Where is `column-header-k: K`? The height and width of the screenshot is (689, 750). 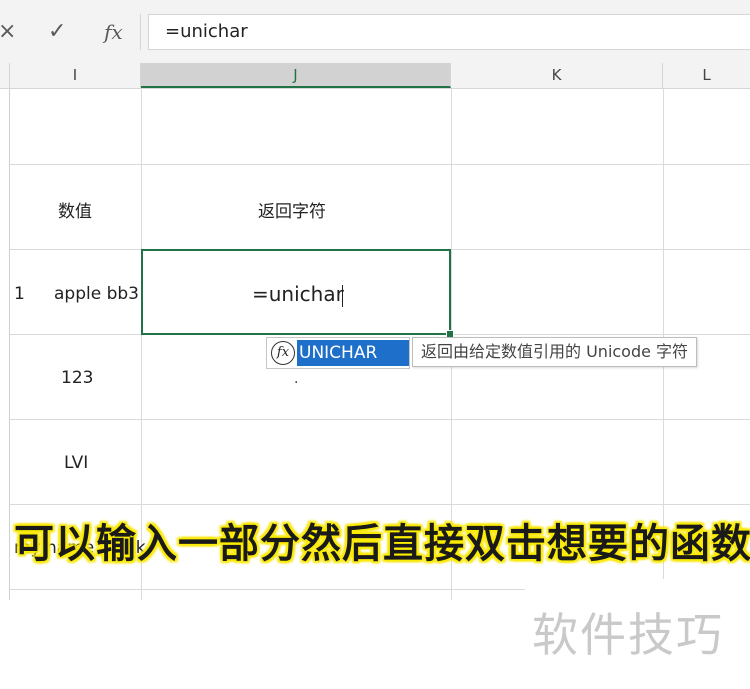
column-header-k: K is located at coordinates (557, 75).